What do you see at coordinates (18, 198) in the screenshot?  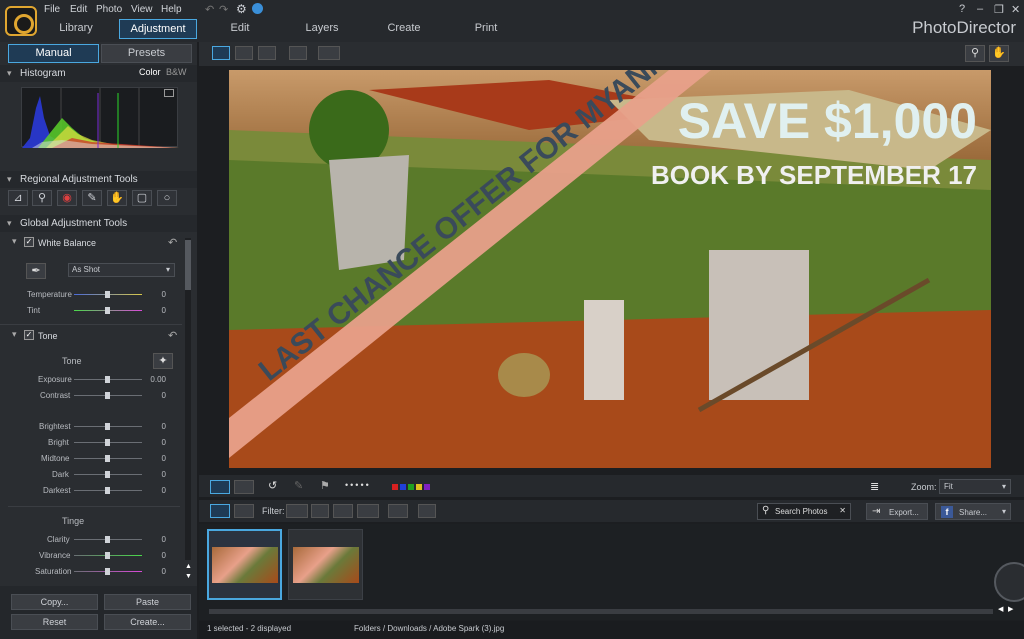 I see `crop-icon: ⊿` at bounding box center [18, 198].